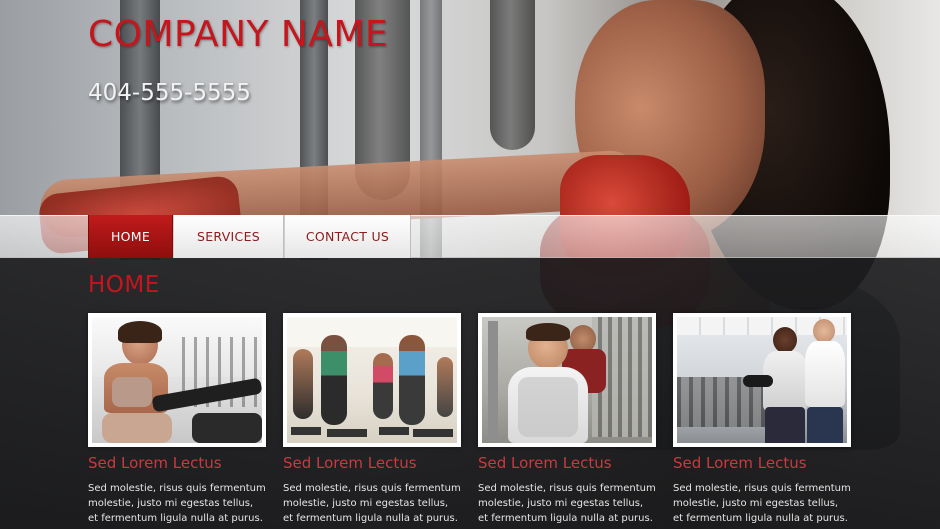 Image resolution: width=940 pixels, height=529 pixels. I want to click on nav-item-services: SERVICES, so click(228, 236).